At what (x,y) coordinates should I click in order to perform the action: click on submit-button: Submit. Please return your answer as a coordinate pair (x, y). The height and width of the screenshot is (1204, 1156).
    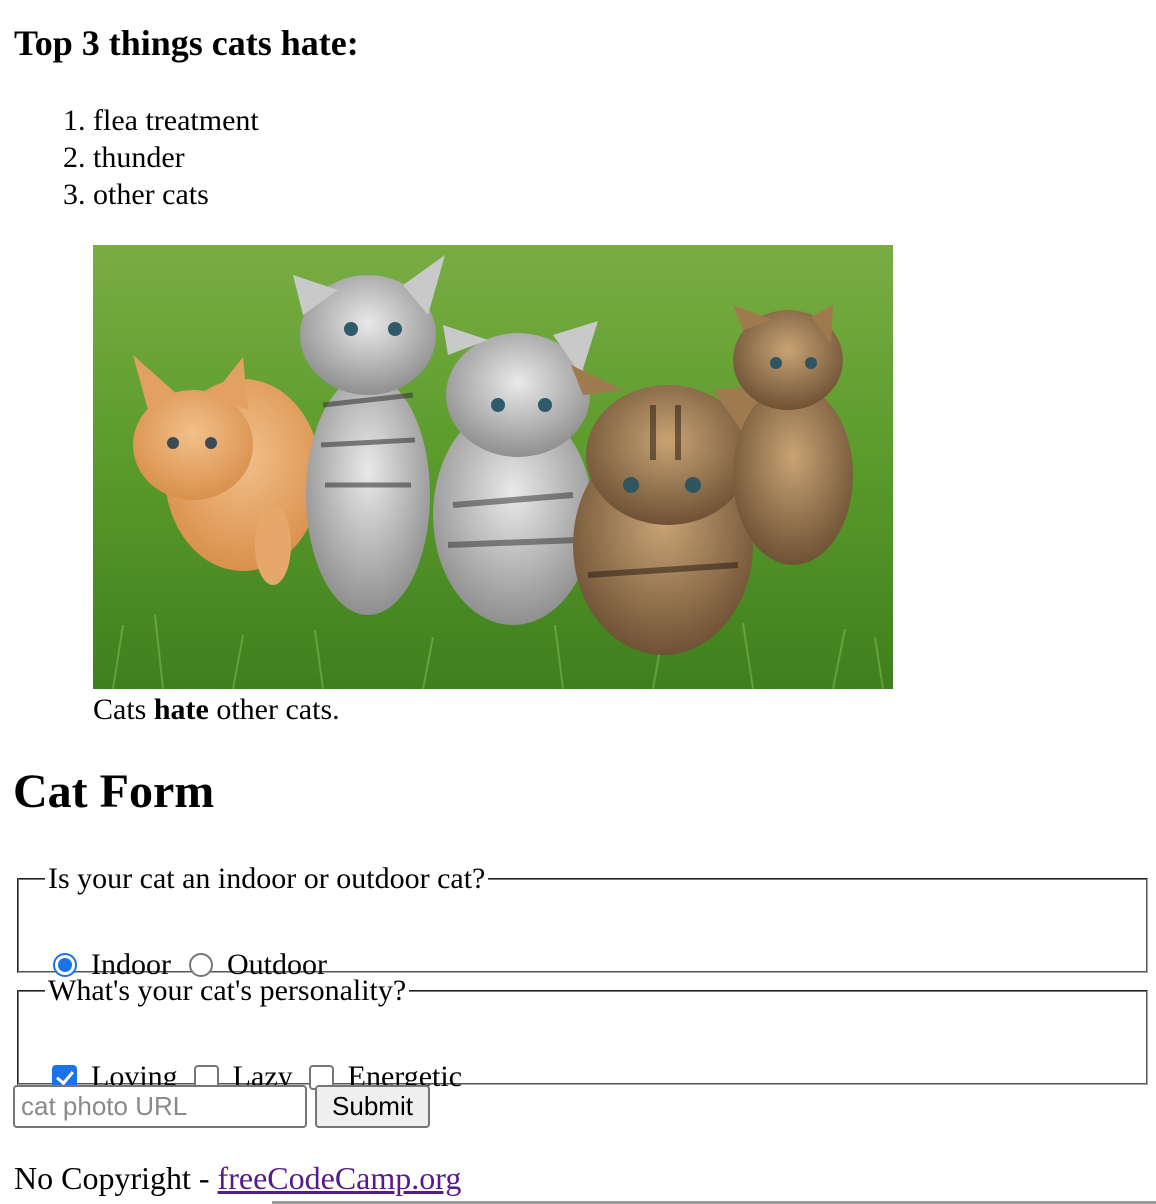
    Looking at the image, I should click on (372, 1106).